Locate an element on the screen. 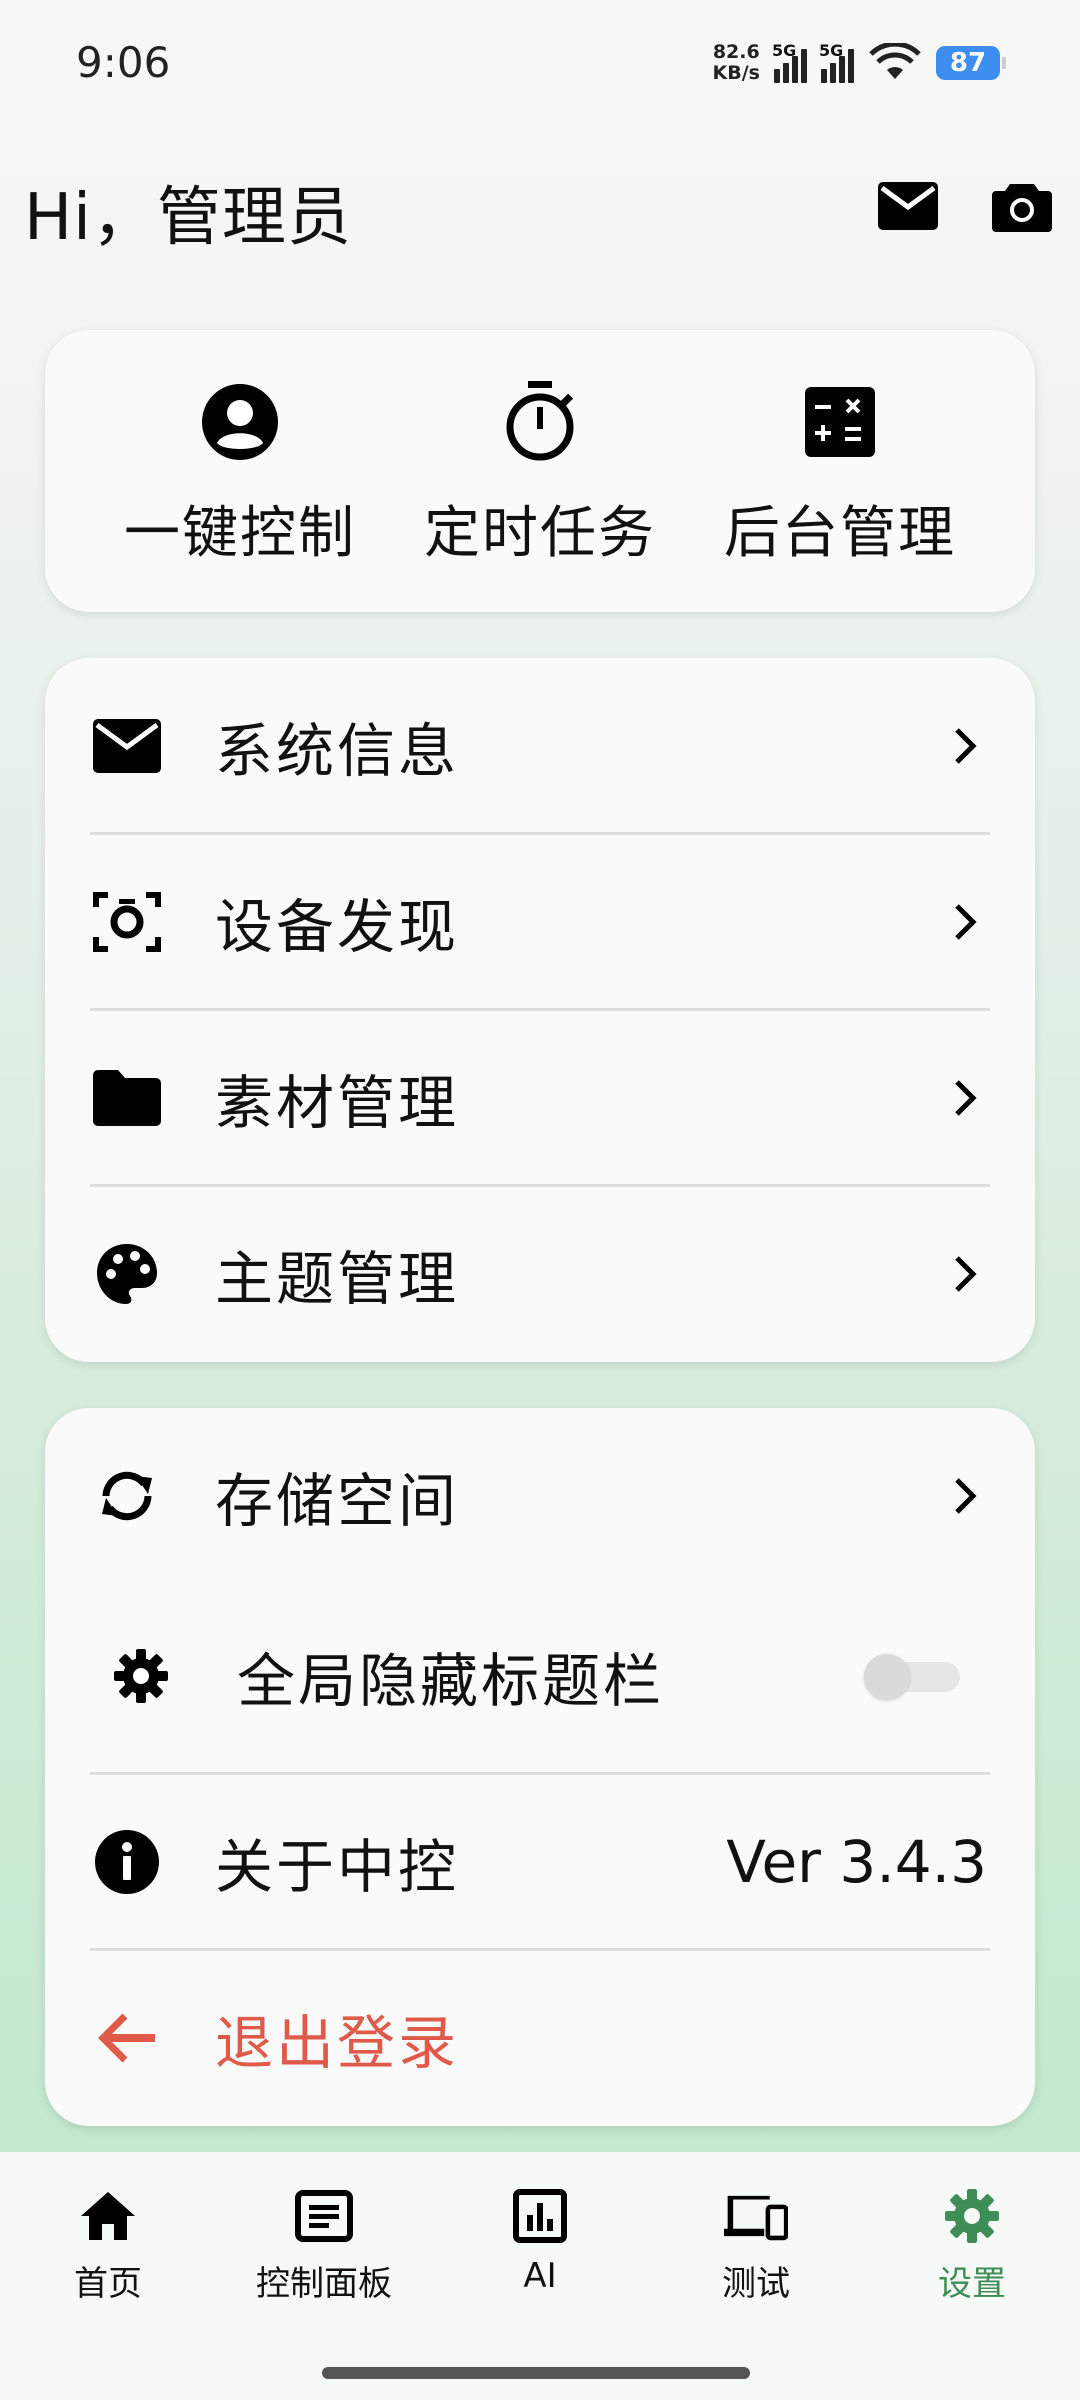 This screenshot has width=1080, height=2400. article-icon is located at coordinates (324, 2216).